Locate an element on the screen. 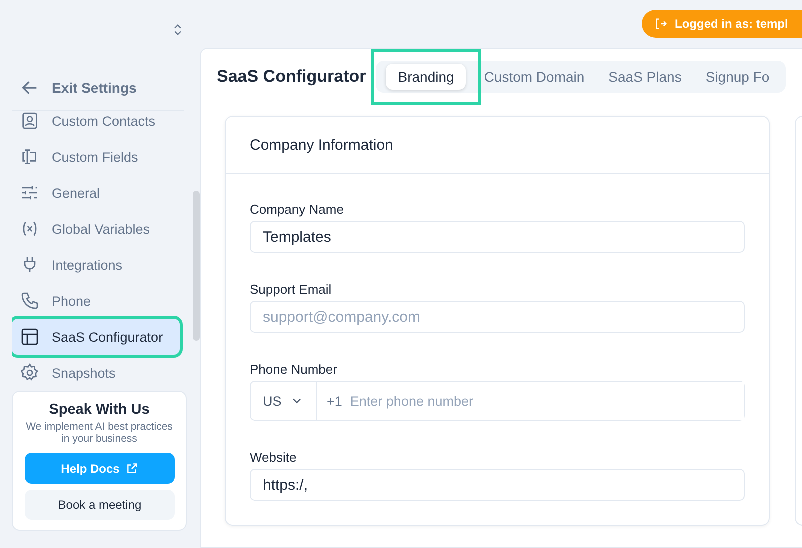  sidebar-item: Phone is located at coordinates (96, 301).